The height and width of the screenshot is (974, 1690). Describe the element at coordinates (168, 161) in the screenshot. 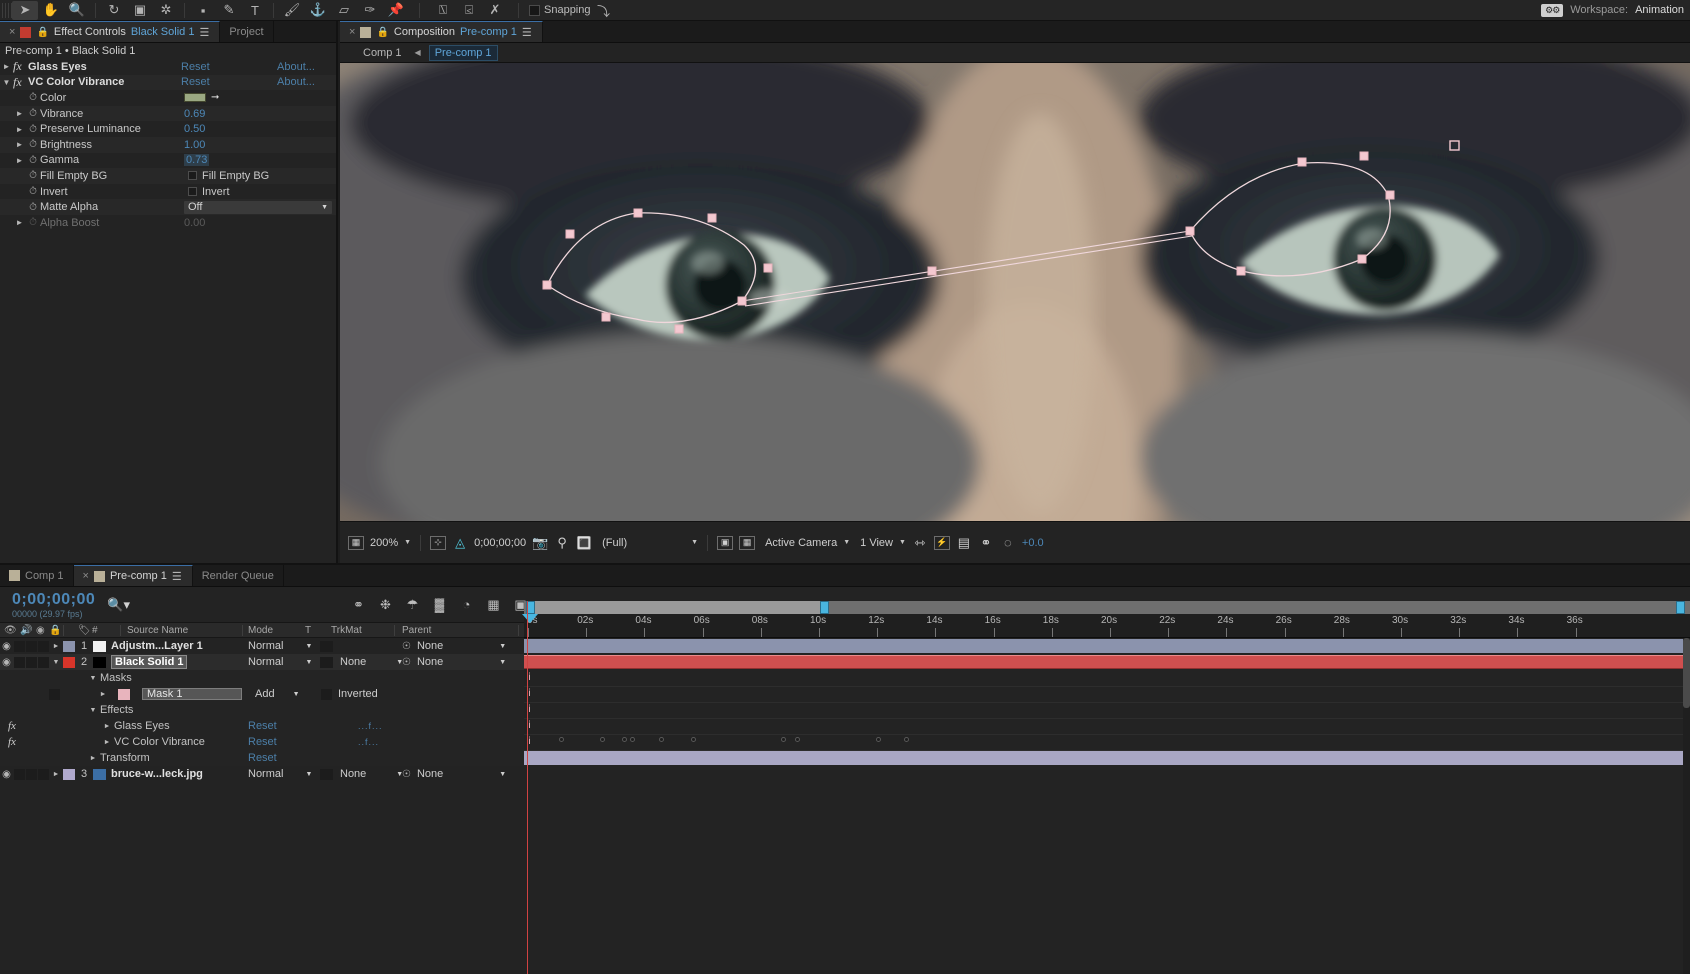

I see `property-row-gamma: ► ⏱ Gamma 0.73` at that location.